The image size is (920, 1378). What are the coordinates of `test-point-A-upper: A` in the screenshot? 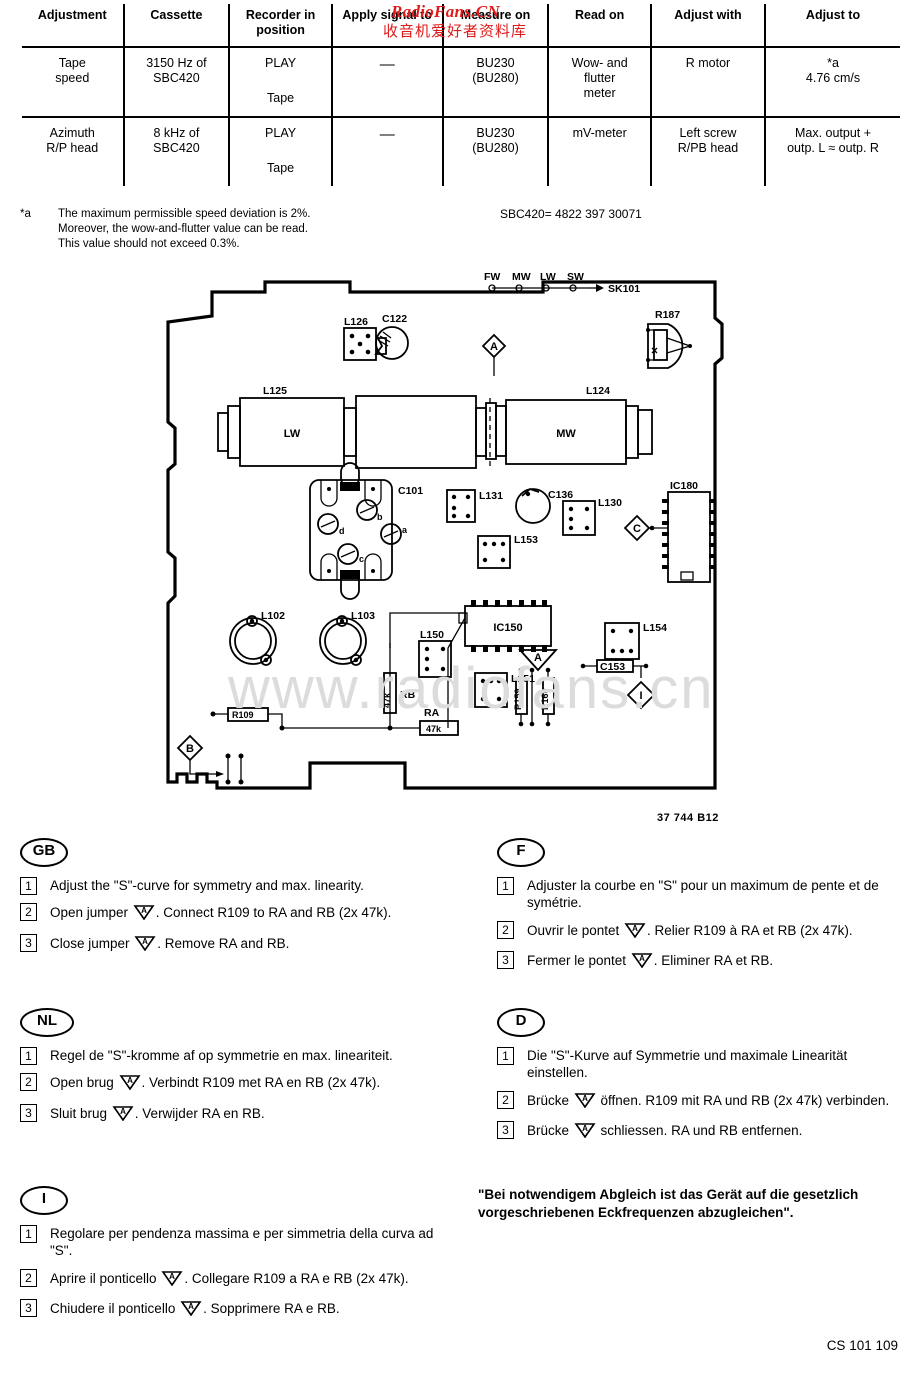 It's located at (494, 354).